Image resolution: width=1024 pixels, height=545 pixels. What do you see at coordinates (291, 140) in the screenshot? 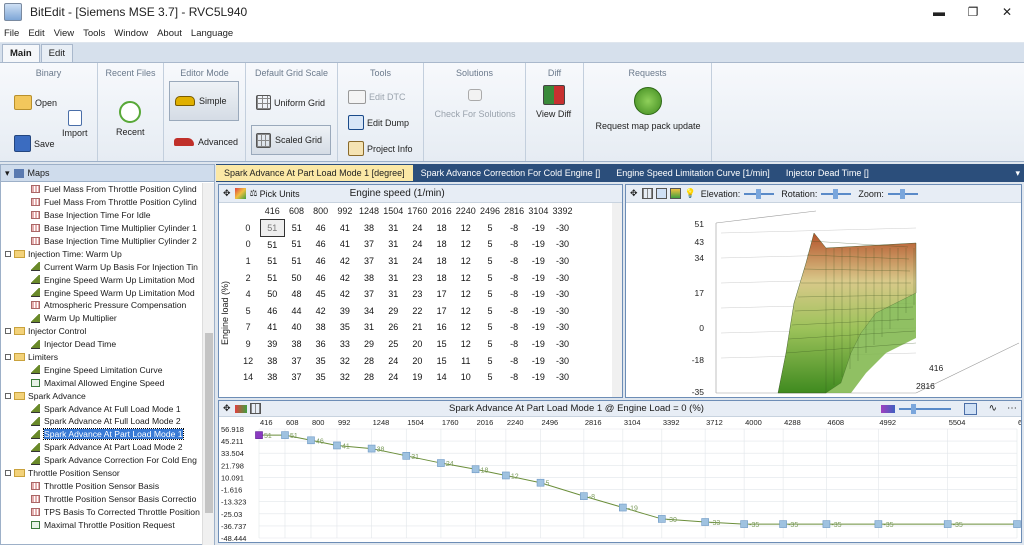
I see `scaled-grid-button: Scaled Grid` at bounding box center [291, 140].